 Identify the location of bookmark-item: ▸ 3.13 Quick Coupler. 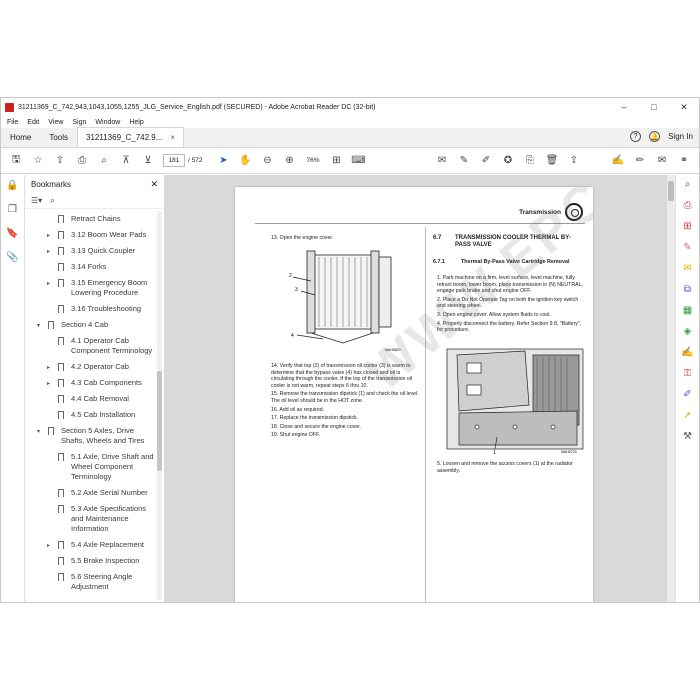
(89, 251).